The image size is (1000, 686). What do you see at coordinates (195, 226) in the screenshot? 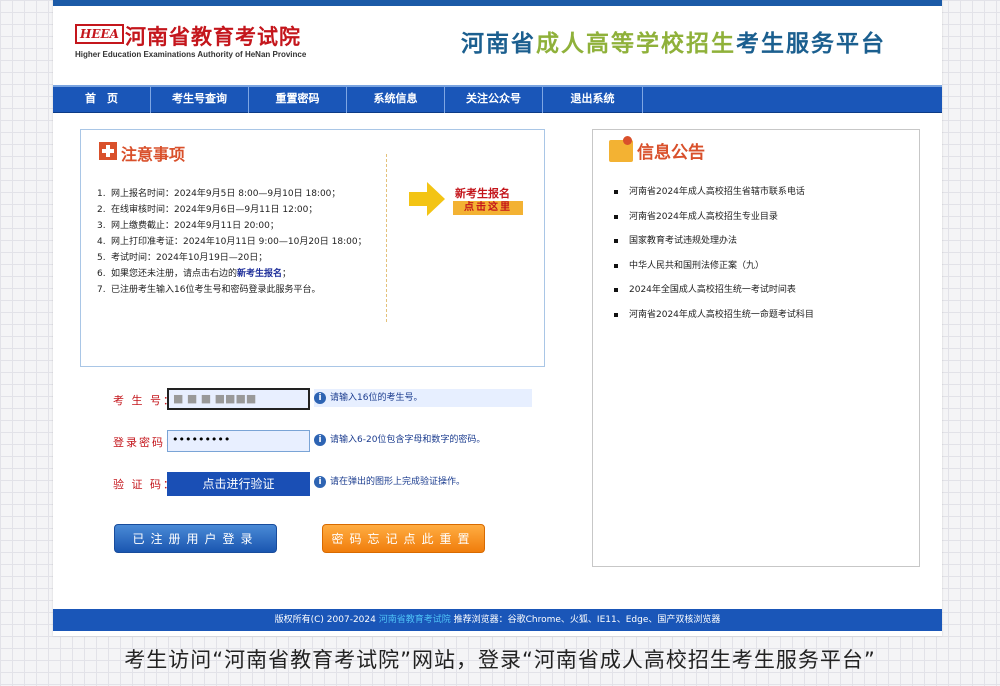
I see `notice-item-text: 网上缴费截止：2024年9月11日 20:00；` at bounding box center [195, 226].